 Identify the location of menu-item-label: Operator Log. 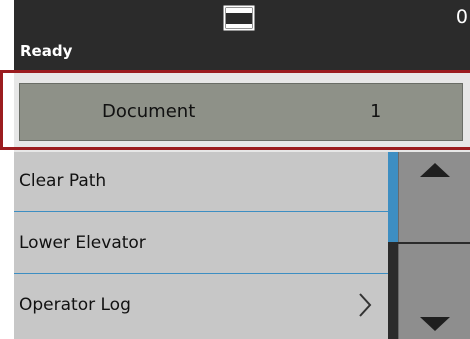
(75, 305).